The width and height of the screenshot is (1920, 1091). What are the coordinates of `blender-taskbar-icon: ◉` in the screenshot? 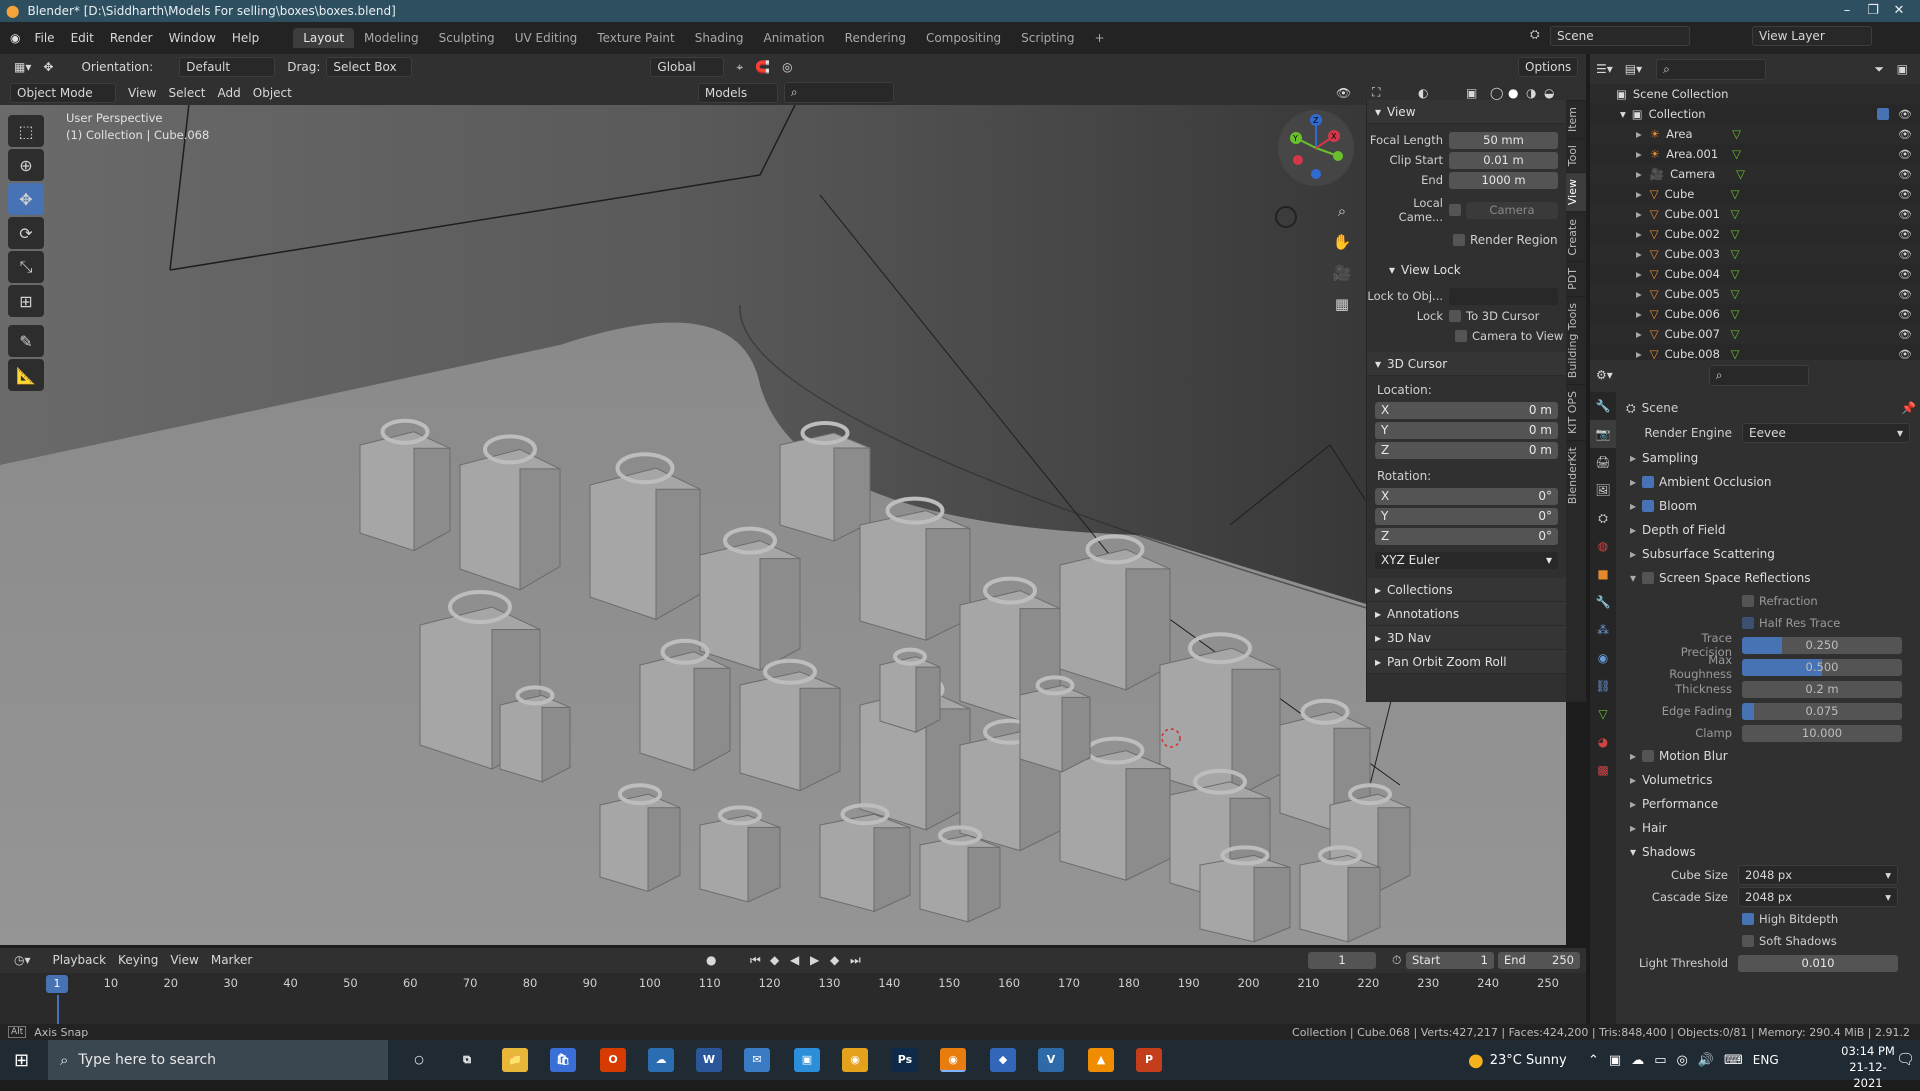 It's located at (953, 1060).